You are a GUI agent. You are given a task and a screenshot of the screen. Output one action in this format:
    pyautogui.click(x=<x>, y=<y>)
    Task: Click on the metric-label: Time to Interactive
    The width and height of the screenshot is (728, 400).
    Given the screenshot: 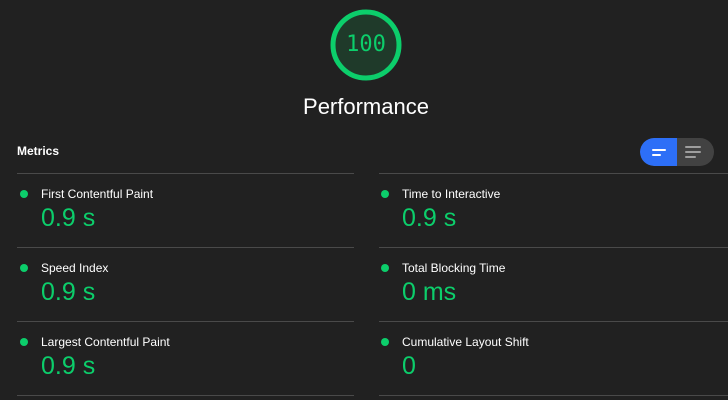 What is the action you would take?
    pyautogui.click(x=451, y=194)
    